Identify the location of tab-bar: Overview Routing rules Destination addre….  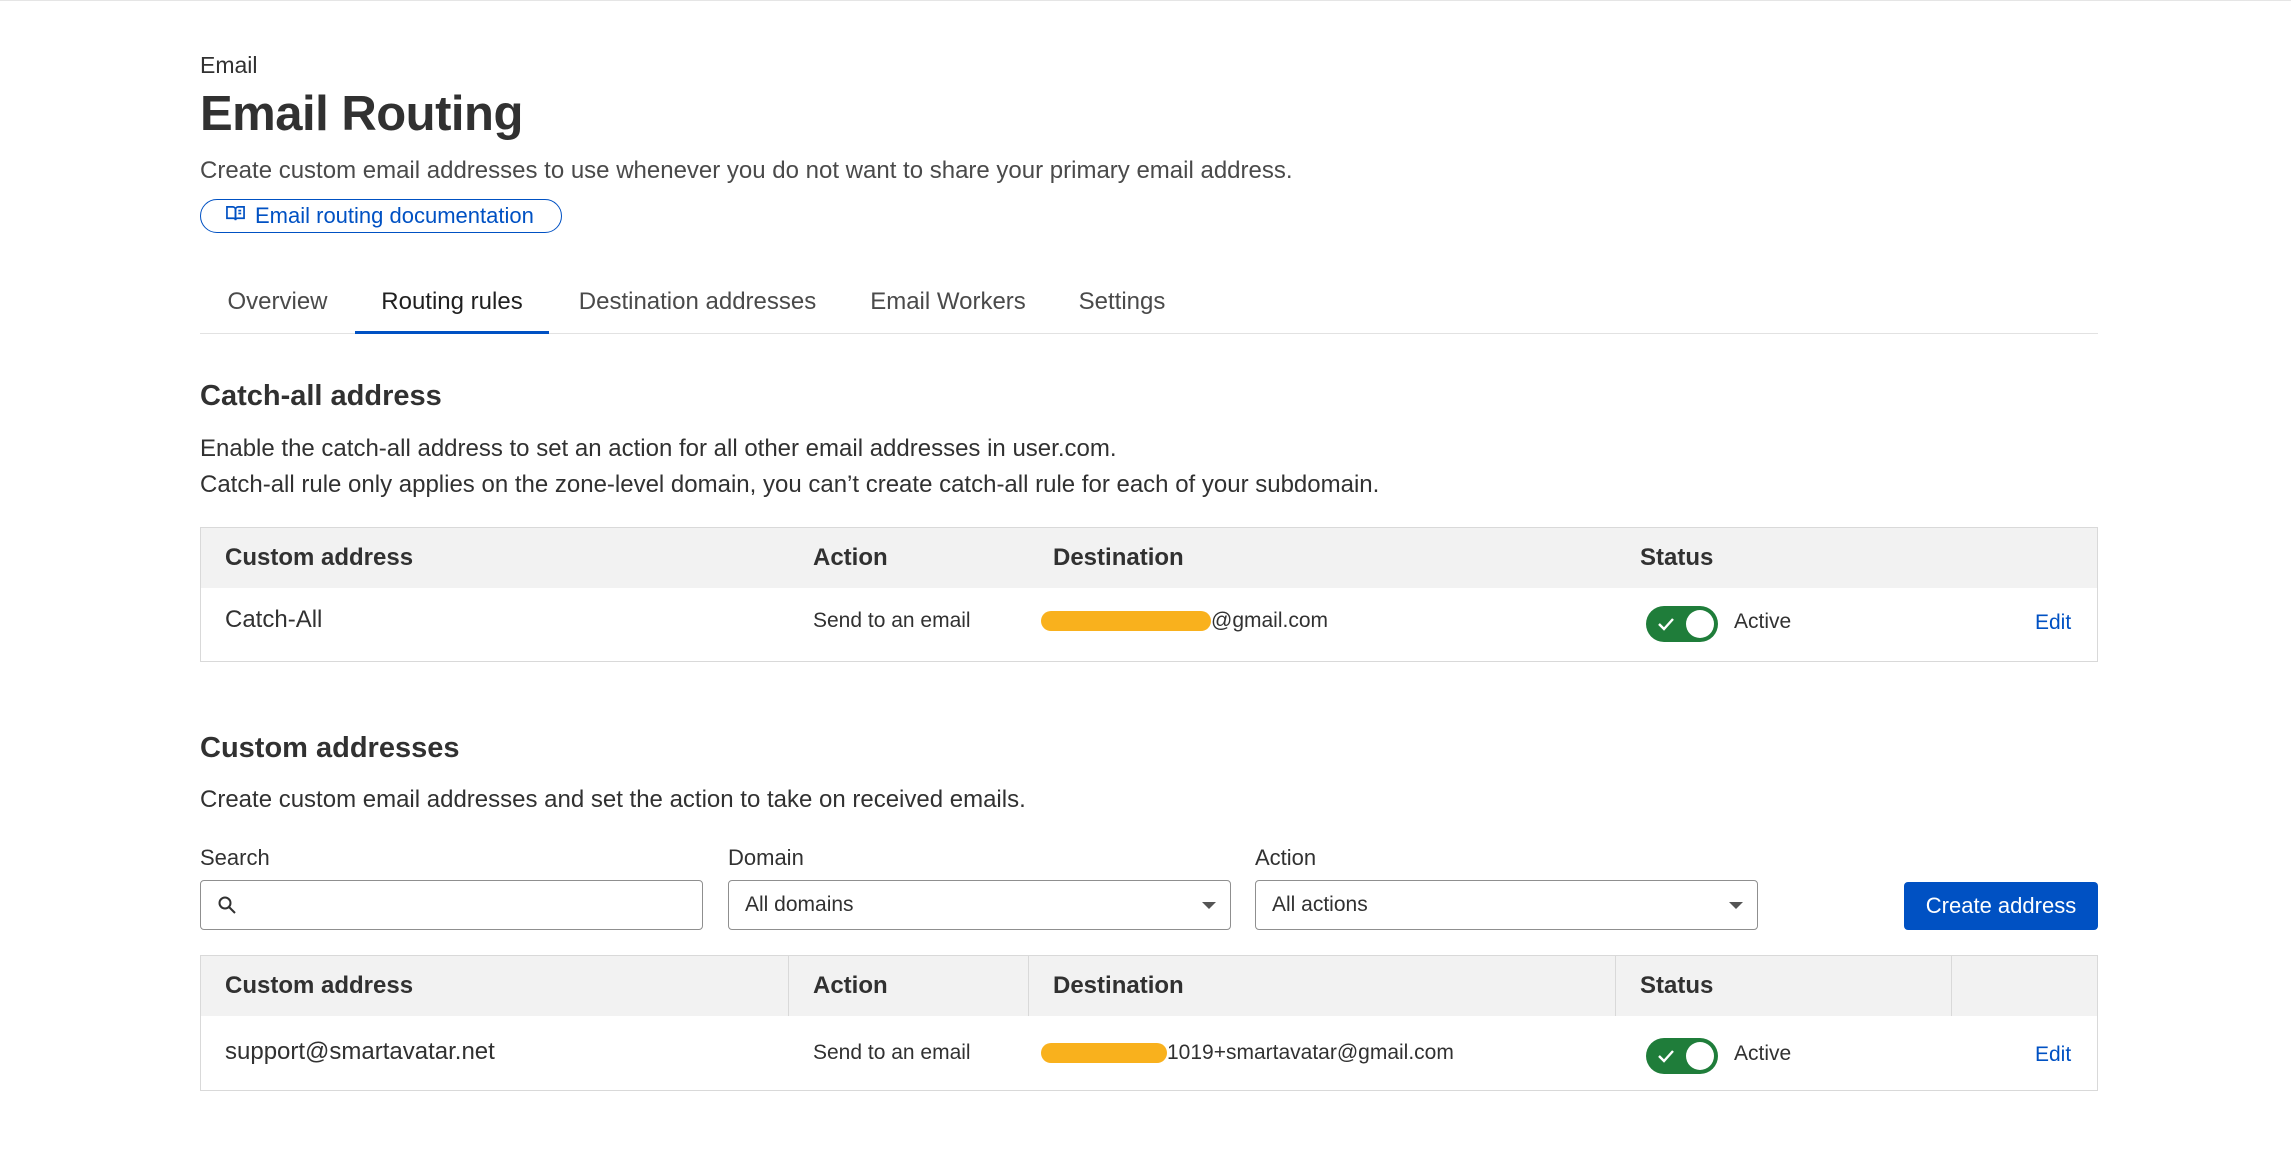
(1149, 302).